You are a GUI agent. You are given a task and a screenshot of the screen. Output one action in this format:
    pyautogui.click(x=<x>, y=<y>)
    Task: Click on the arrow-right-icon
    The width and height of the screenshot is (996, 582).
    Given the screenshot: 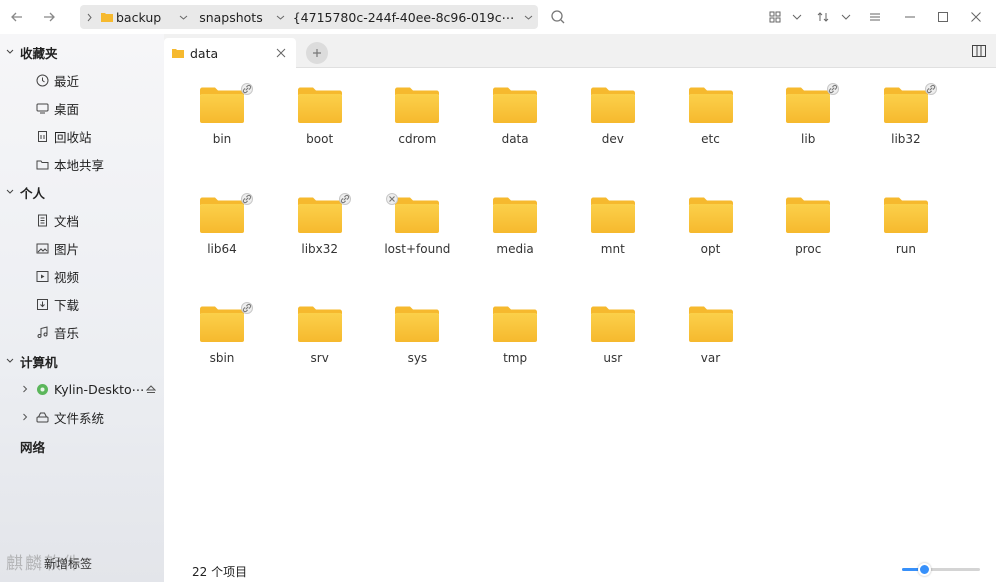 What is the action you would take?
    pyautogui.click(x=49, y=17)
    